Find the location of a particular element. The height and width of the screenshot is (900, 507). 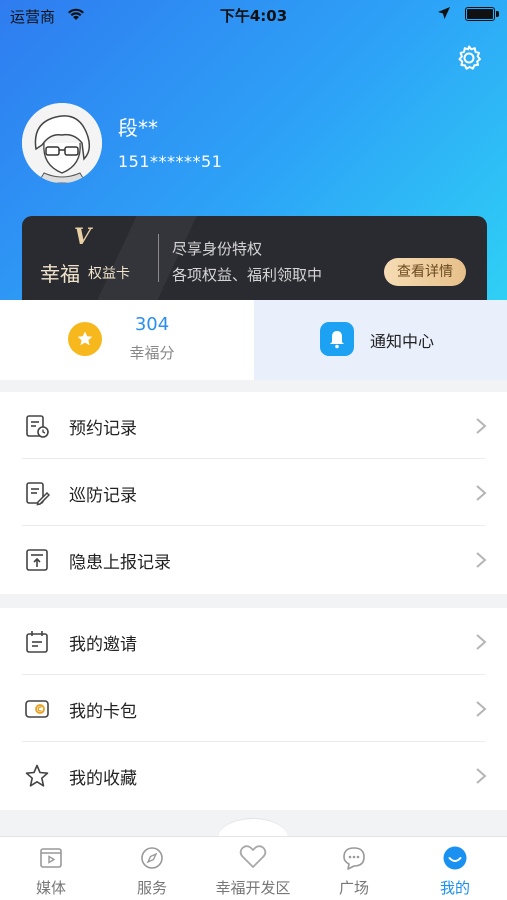

status-time: 下午4:03 is located at coordinates (253, 16).